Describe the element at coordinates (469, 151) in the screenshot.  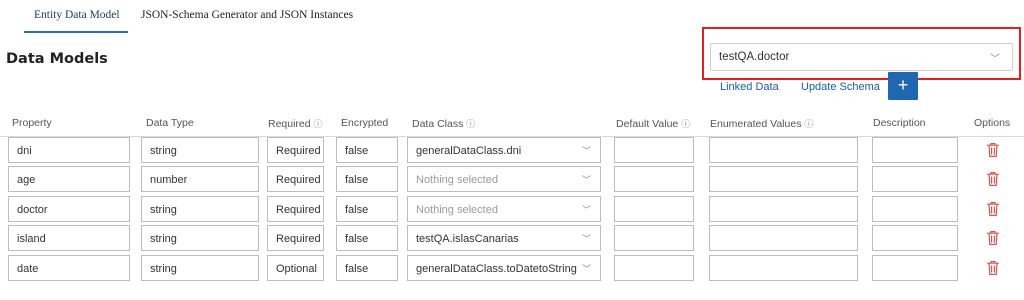
I see `data-class-select-value: generalDataClass.dni` at that location.